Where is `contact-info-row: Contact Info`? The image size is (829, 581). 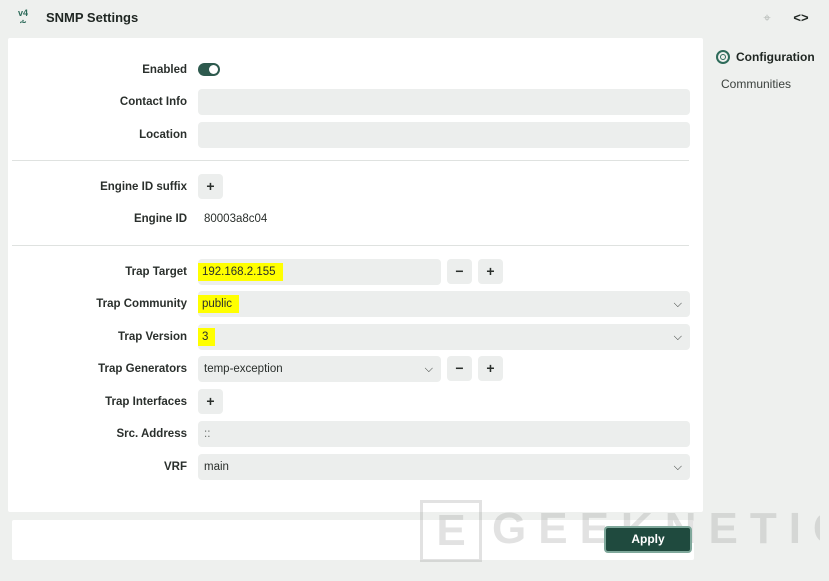
contact-info-row: Contact Info is located at coordinates (355, 102).